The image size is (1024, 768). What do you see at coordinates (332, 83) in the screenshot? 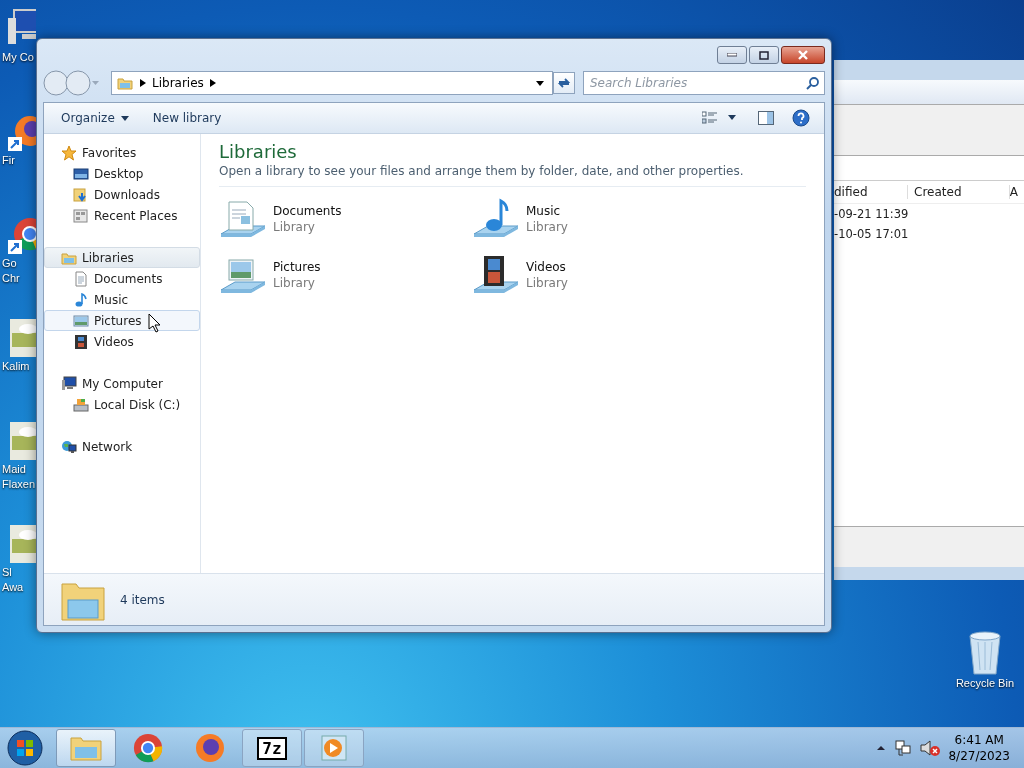
I see `address-bar: Libraries` at bounding box center [332, 83].